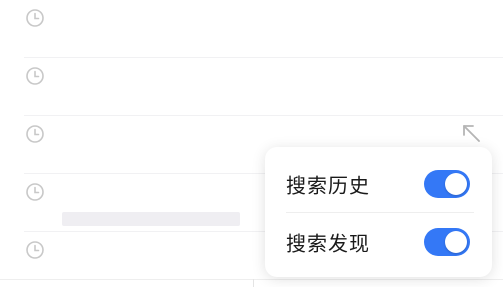 Image resolution: width=503 pixels, height=287 pixels. I want to click on popup-item-search-discovery: 搜索发现, so click(378, 242).